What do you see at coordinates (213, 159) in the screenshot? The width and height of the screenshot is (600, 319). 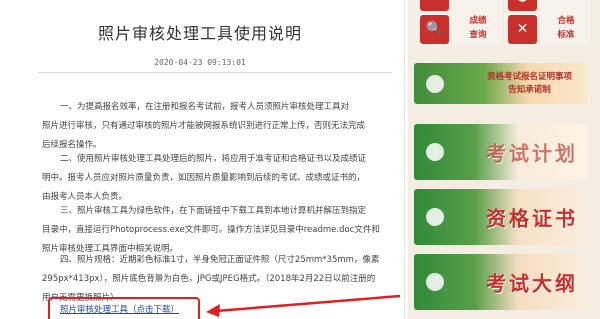 I see `paragraph-line: 二、使用照片审核处理工具处理后的照片，将应用于准考证和合格证书以及成绩证` at bounding box center [213, 159].